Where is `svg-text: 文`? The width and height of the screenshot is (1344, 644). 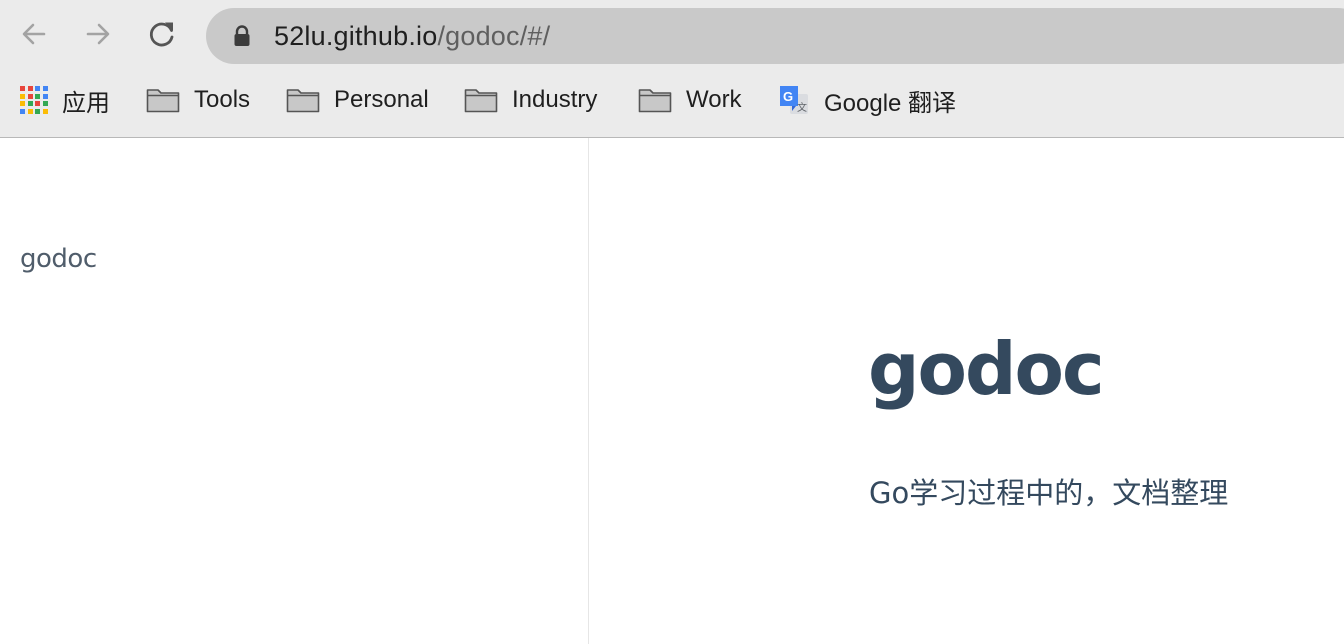
svg-text: 文 is located at coordinates (802, 107).